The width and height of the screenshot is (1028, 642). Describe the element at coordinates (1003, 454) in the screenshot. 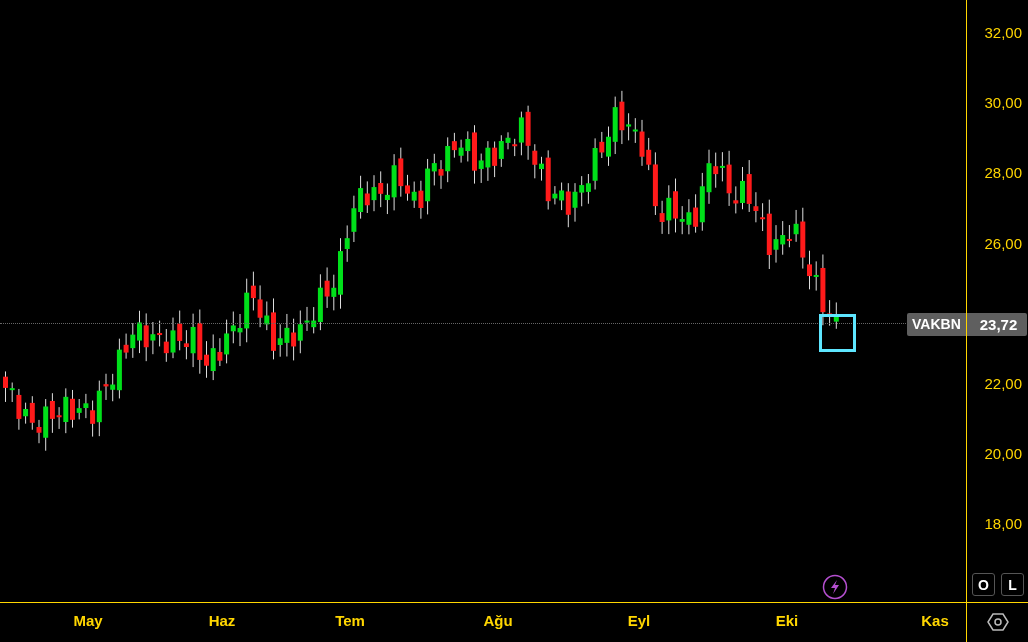

I see `y-axis-label: 20,00` at that location.